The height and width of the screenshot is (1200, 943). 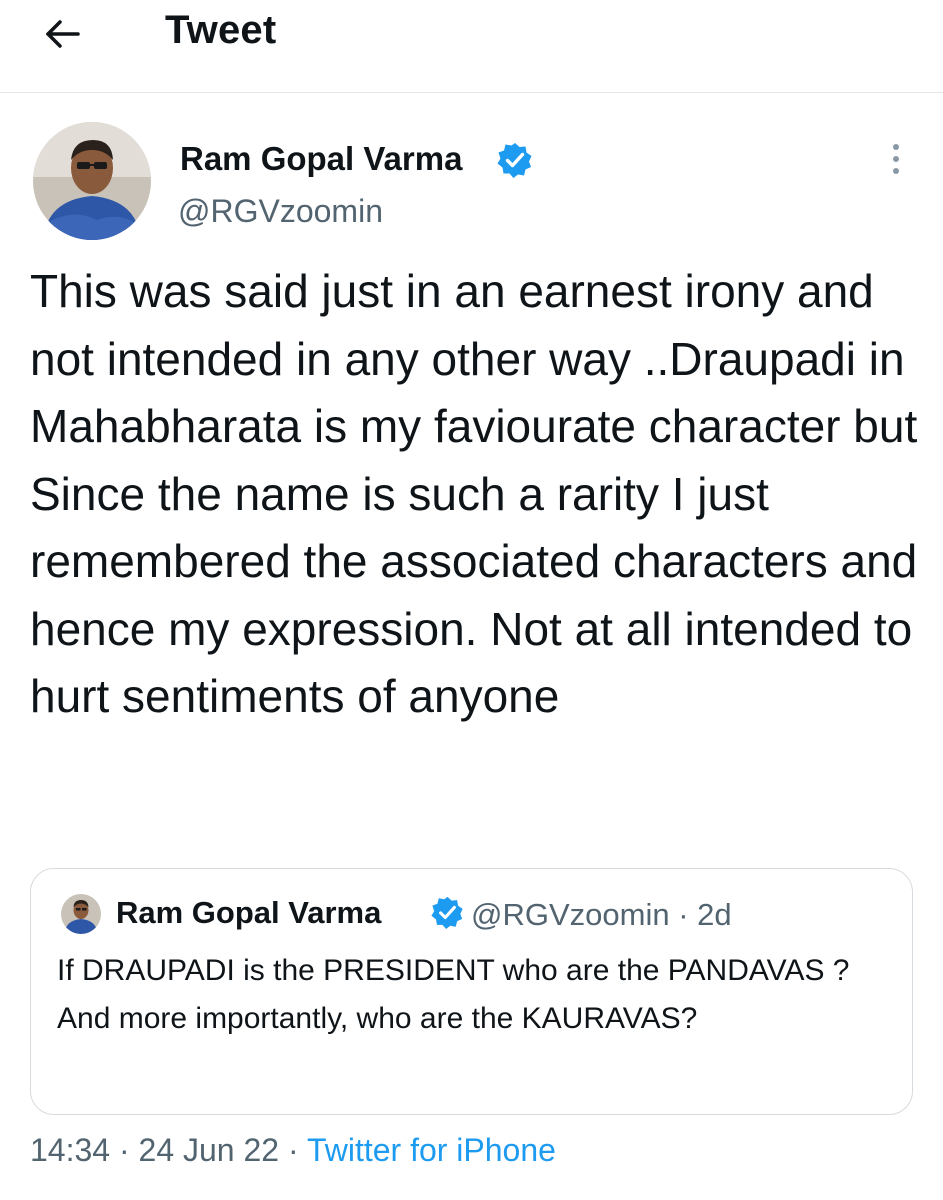 I want to click on author-name: Ram Gopal Varma, so click(x=321, y=159).